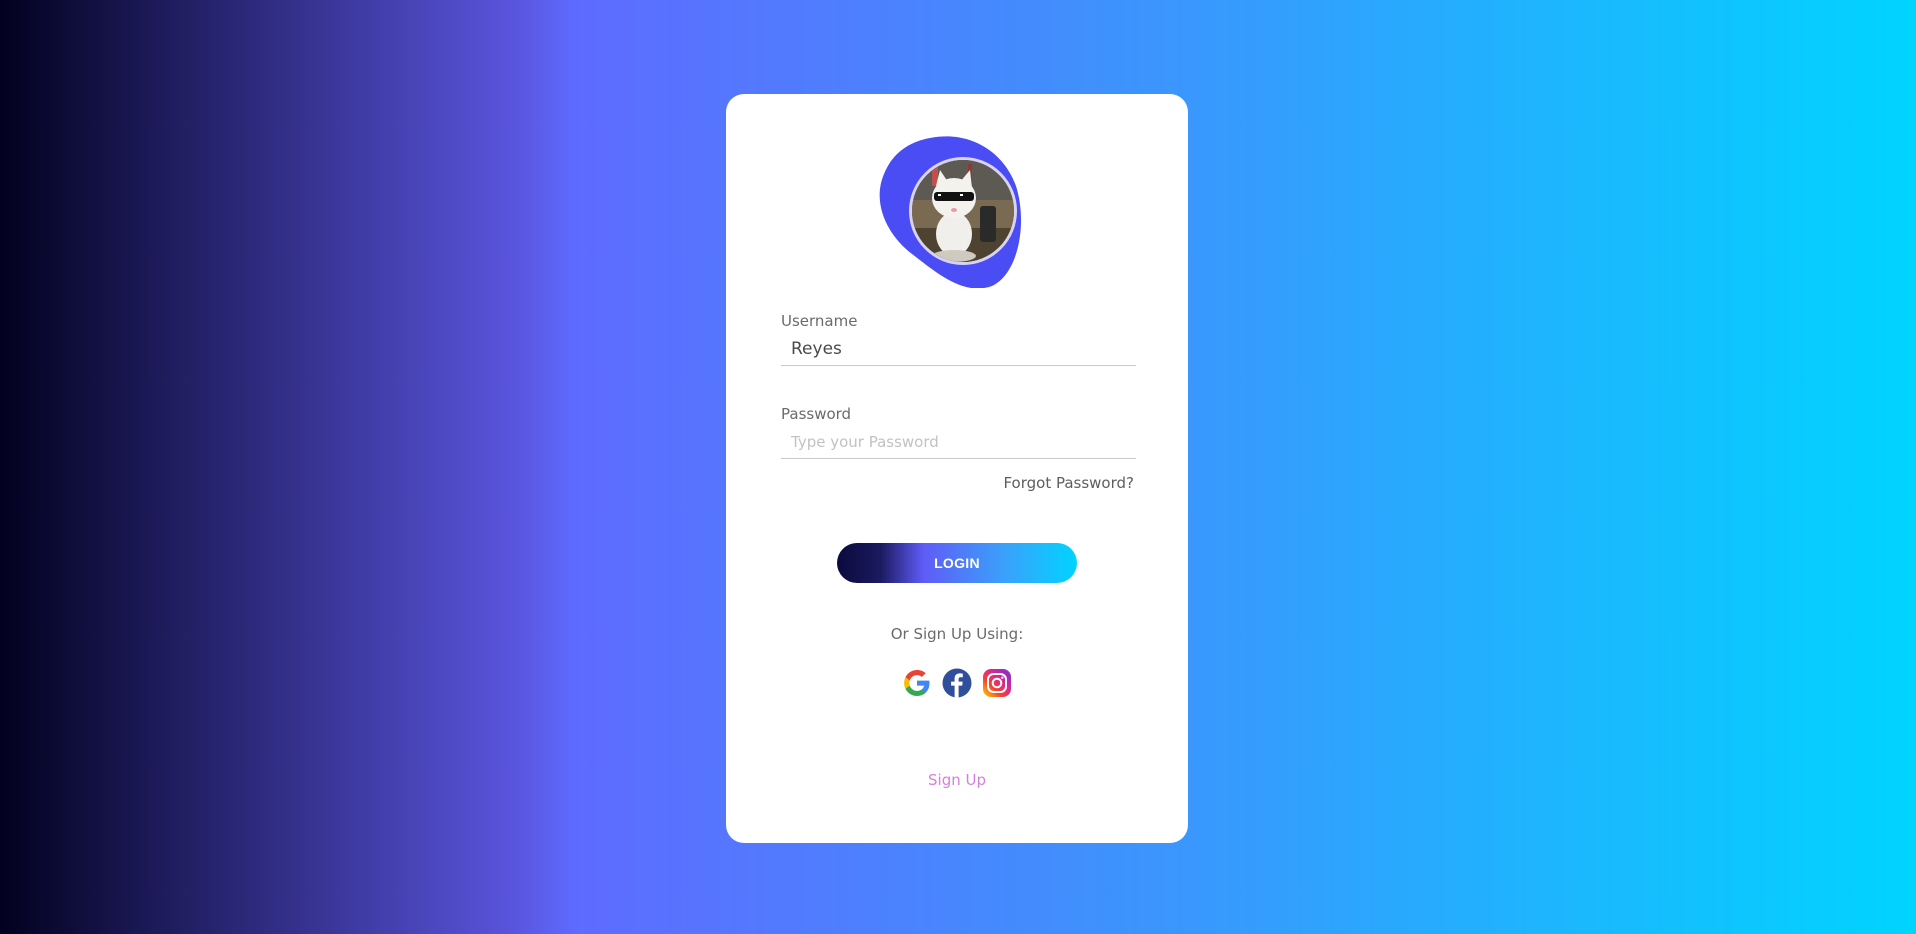  I want to click on username-input, so click(958, 349).